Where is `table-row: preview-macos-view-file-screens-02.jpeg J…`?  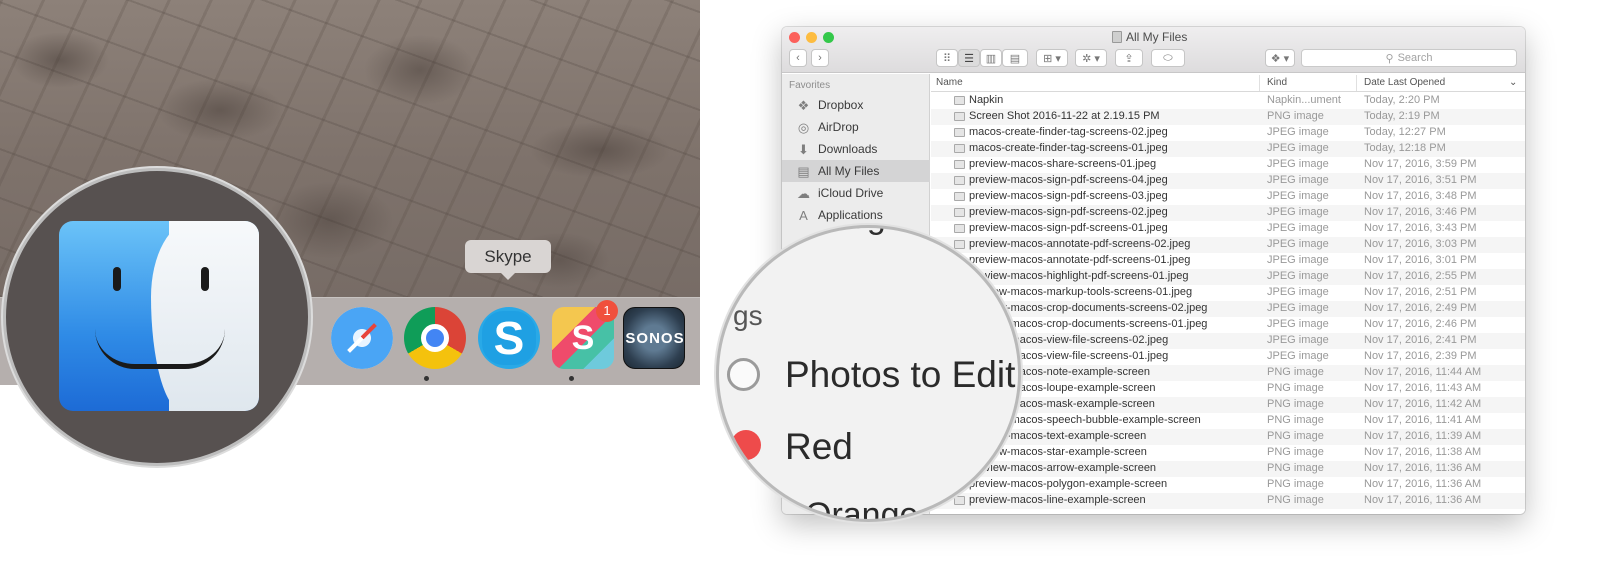
table-row: preview-macos-view-file-screens-02.jpeg J… is located at coordinates (1228, 341).